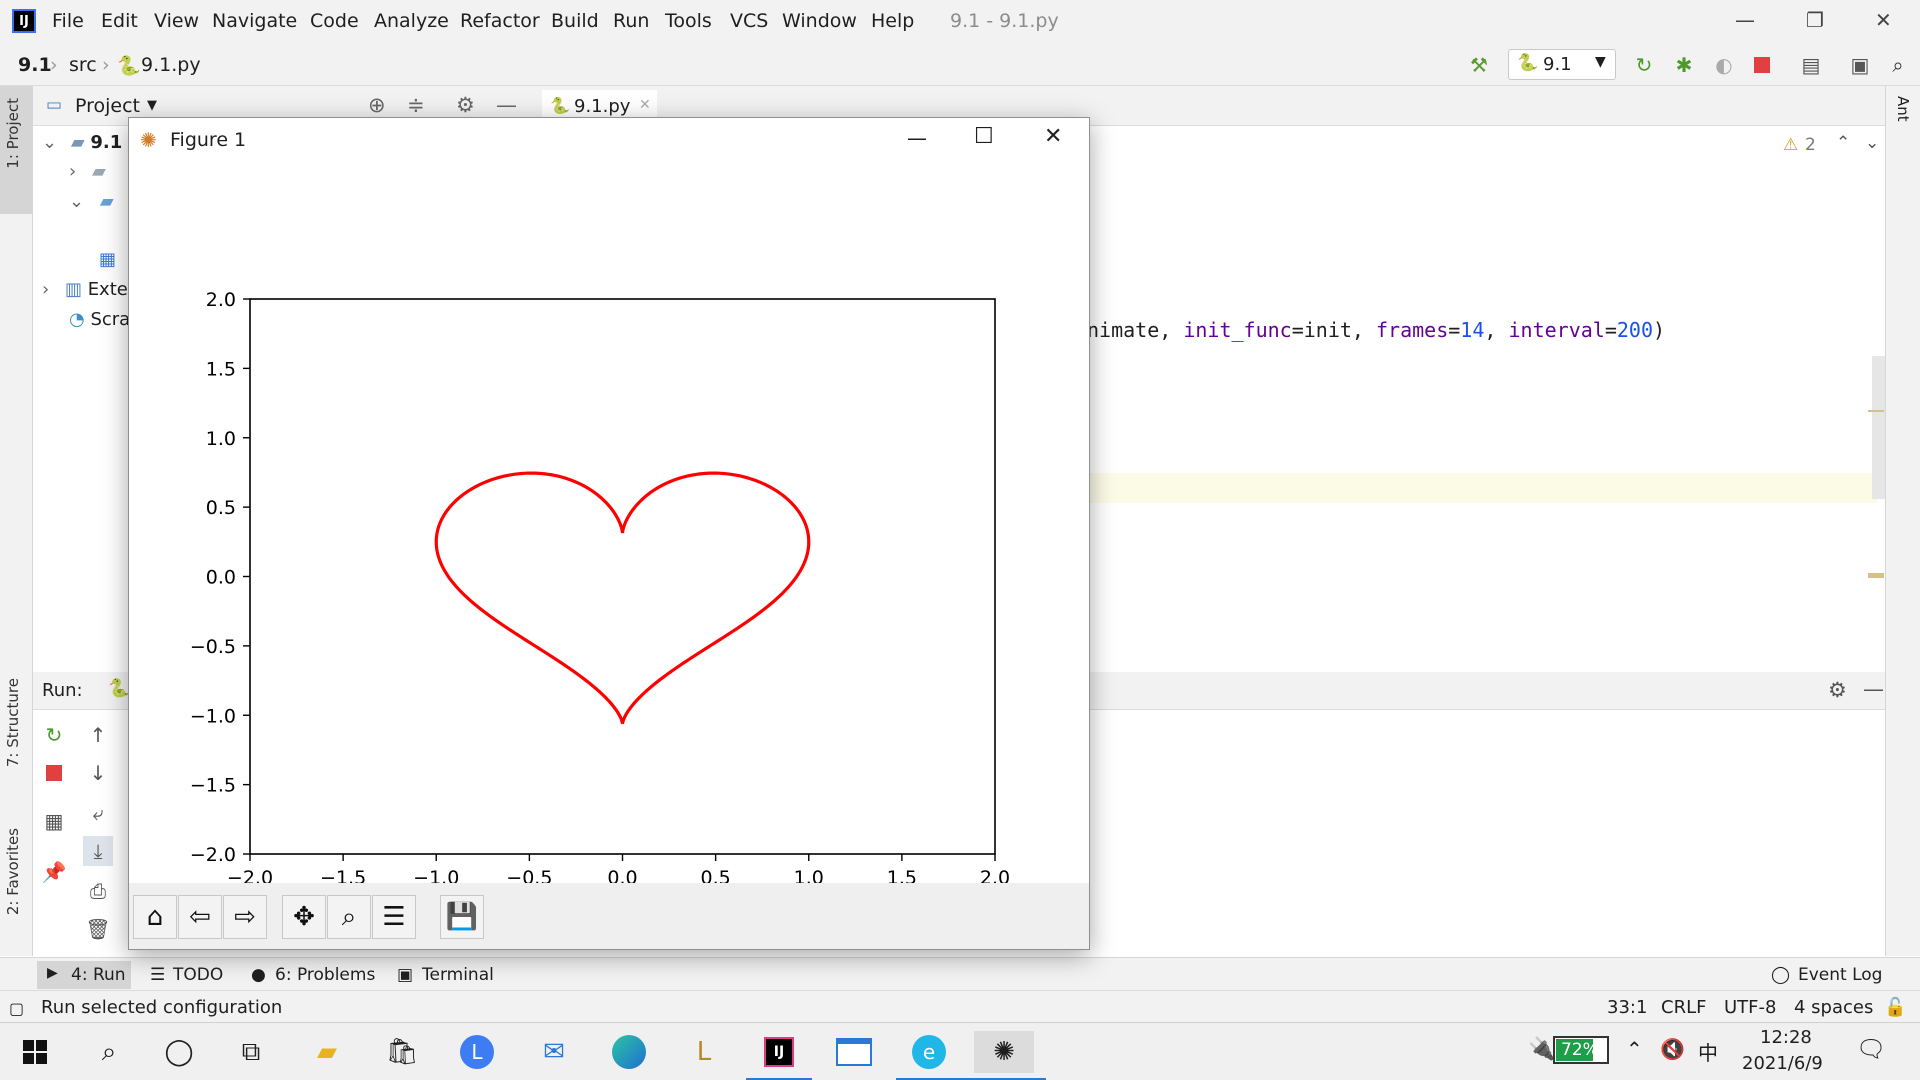 The width and height of the screenshot is (1920, 1080). Describe the element at coordinates (83, 65) in the screenshot. I see `breadcrumb-folder: src` at that location.